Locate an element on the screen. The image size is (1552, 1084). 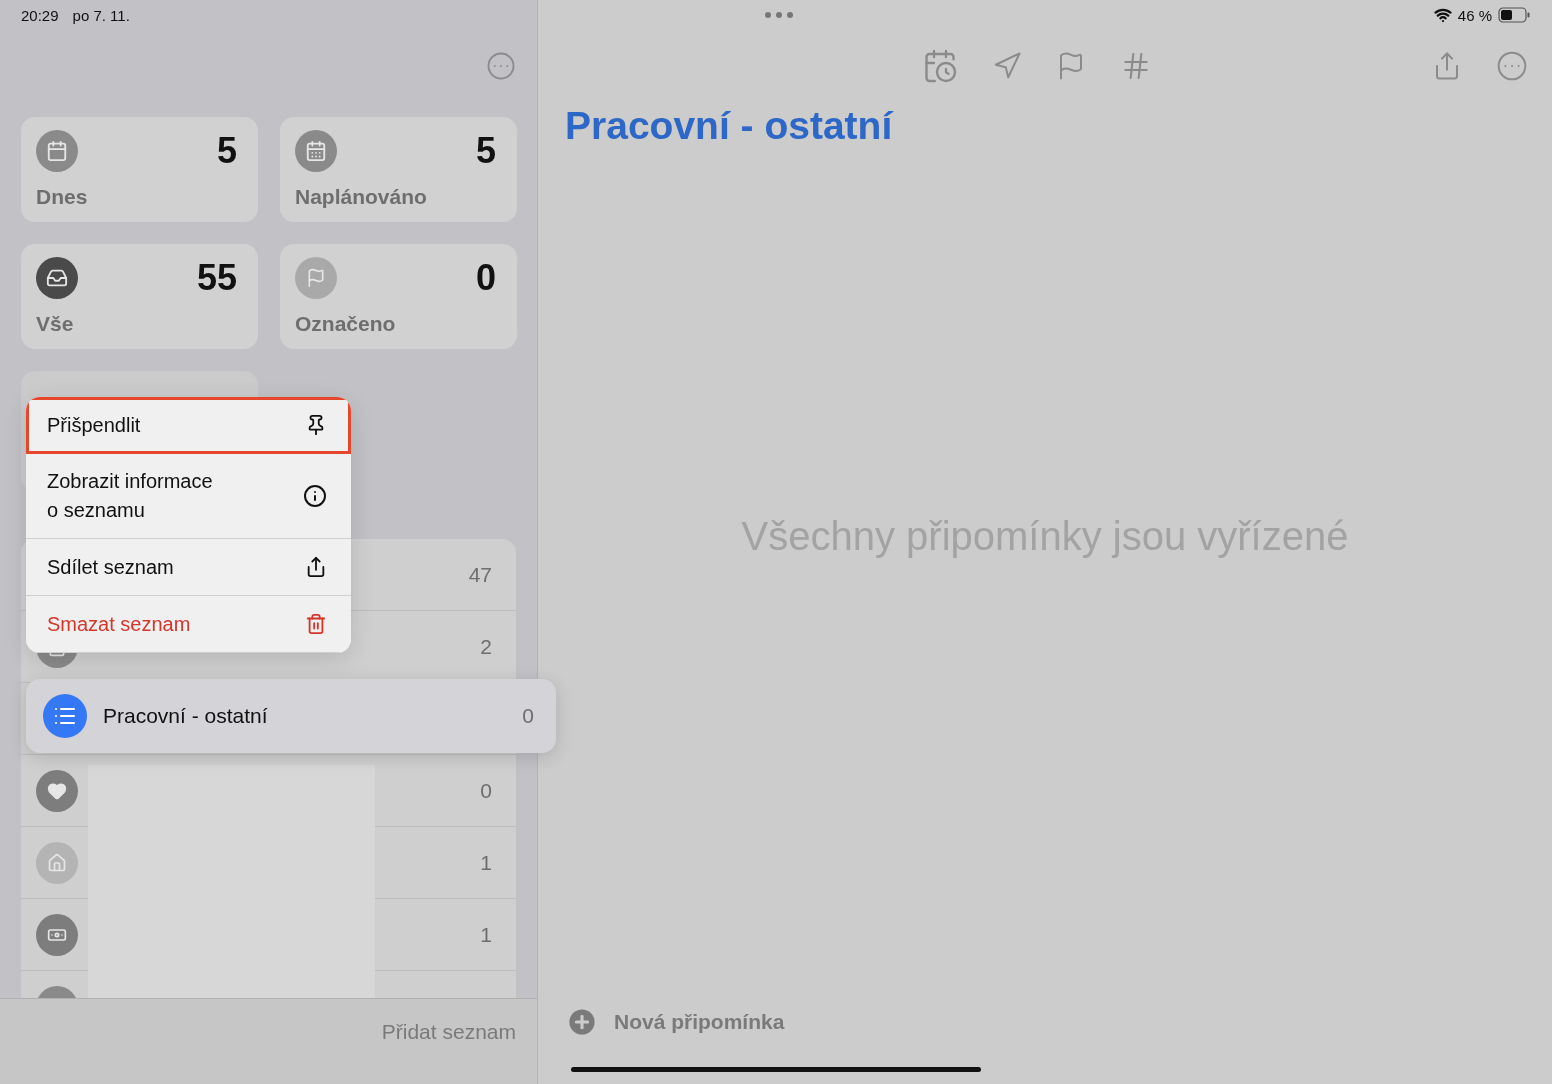
tray-icon is located at coordinates (57, 278).